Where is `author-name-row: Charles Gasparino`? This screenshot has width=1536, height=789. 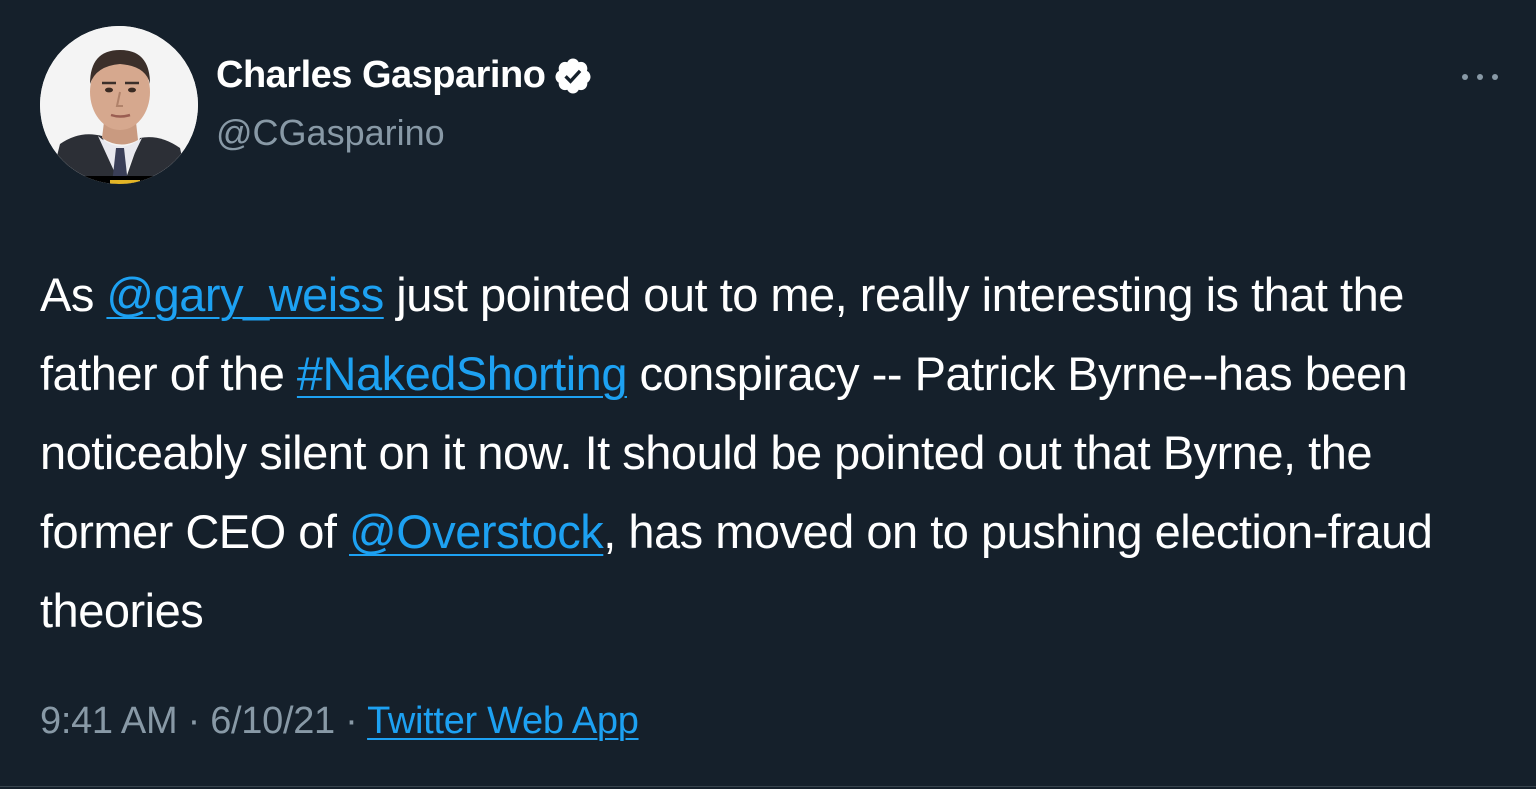
author-name-row: Charles Gasparino is located at coordinates (404, 75).